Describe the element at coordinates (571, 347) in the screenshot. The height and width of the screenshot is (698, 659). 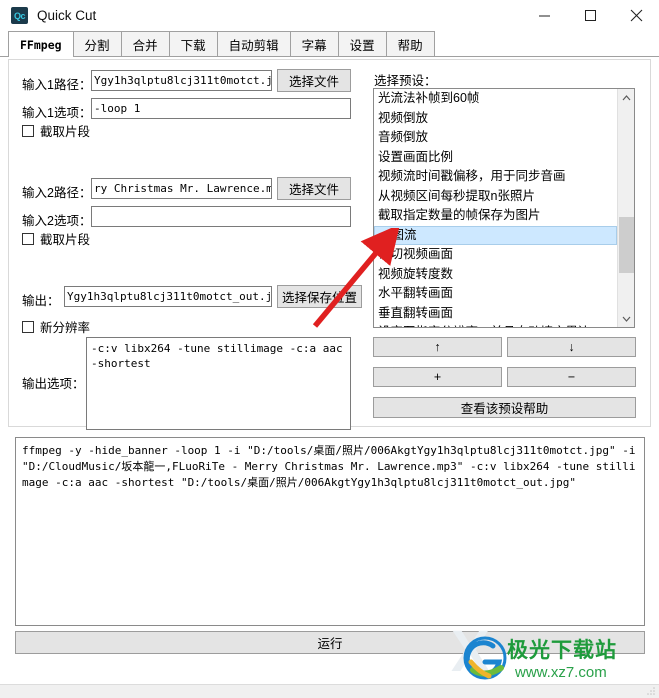
I see `preset-move-down-button: ↓` at that location.